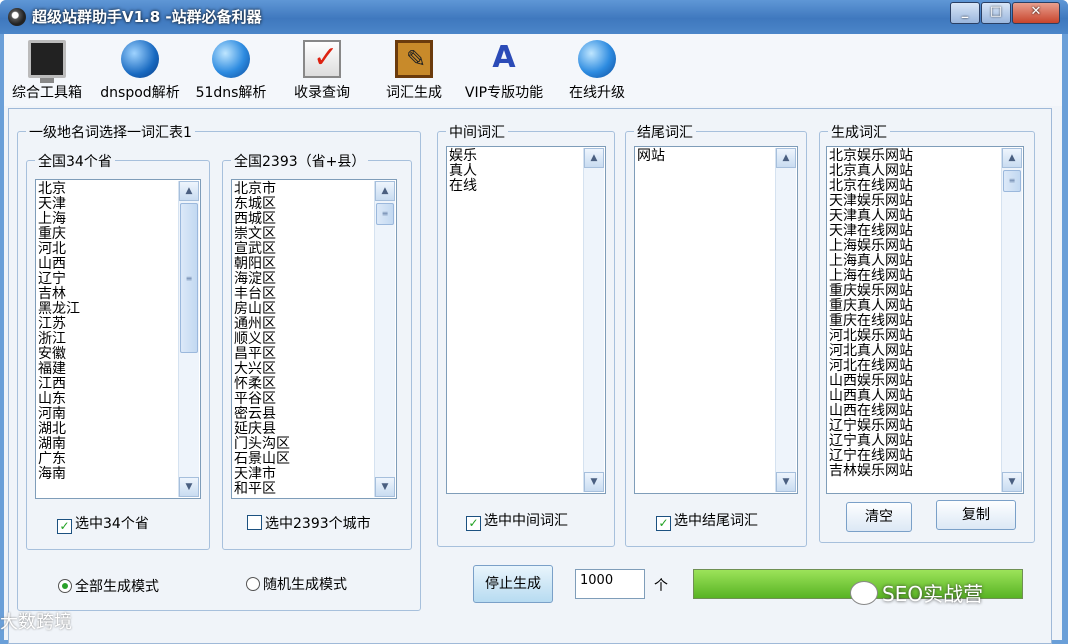  I want to click on output-word-item: 重庆娱乐网站, so click(915, 291).